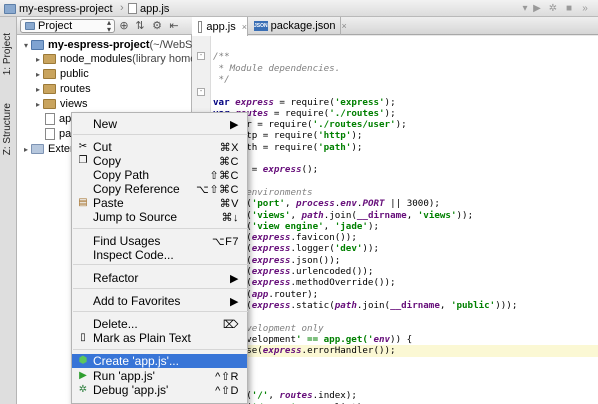 This screenshot has width=598, height=404. What do you see at coordinates (135, 217) in the screenshot?
I see `menu-item-label: Jump to Source` at bounding box center [135, 217].